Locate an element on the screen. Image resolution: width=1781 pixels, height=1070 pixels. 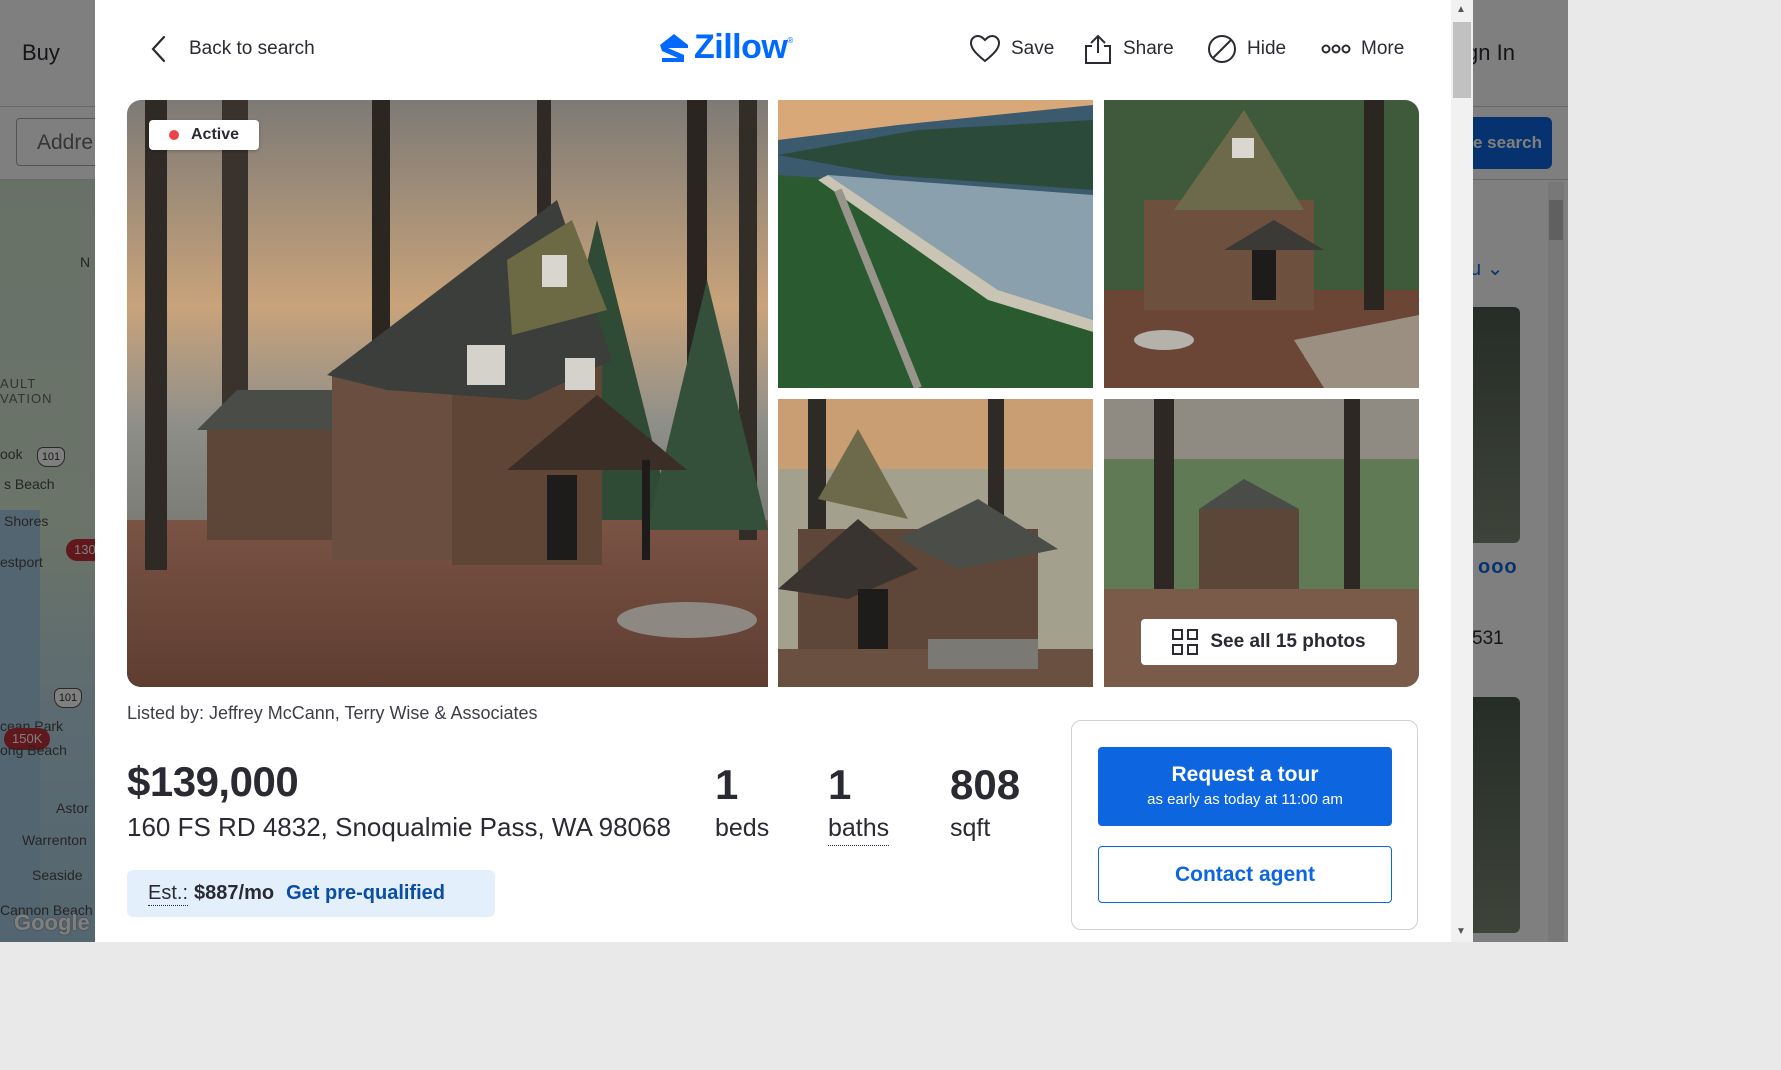
see-all-photos-button: See all 15 photos is located at coordinates (1269, 642).